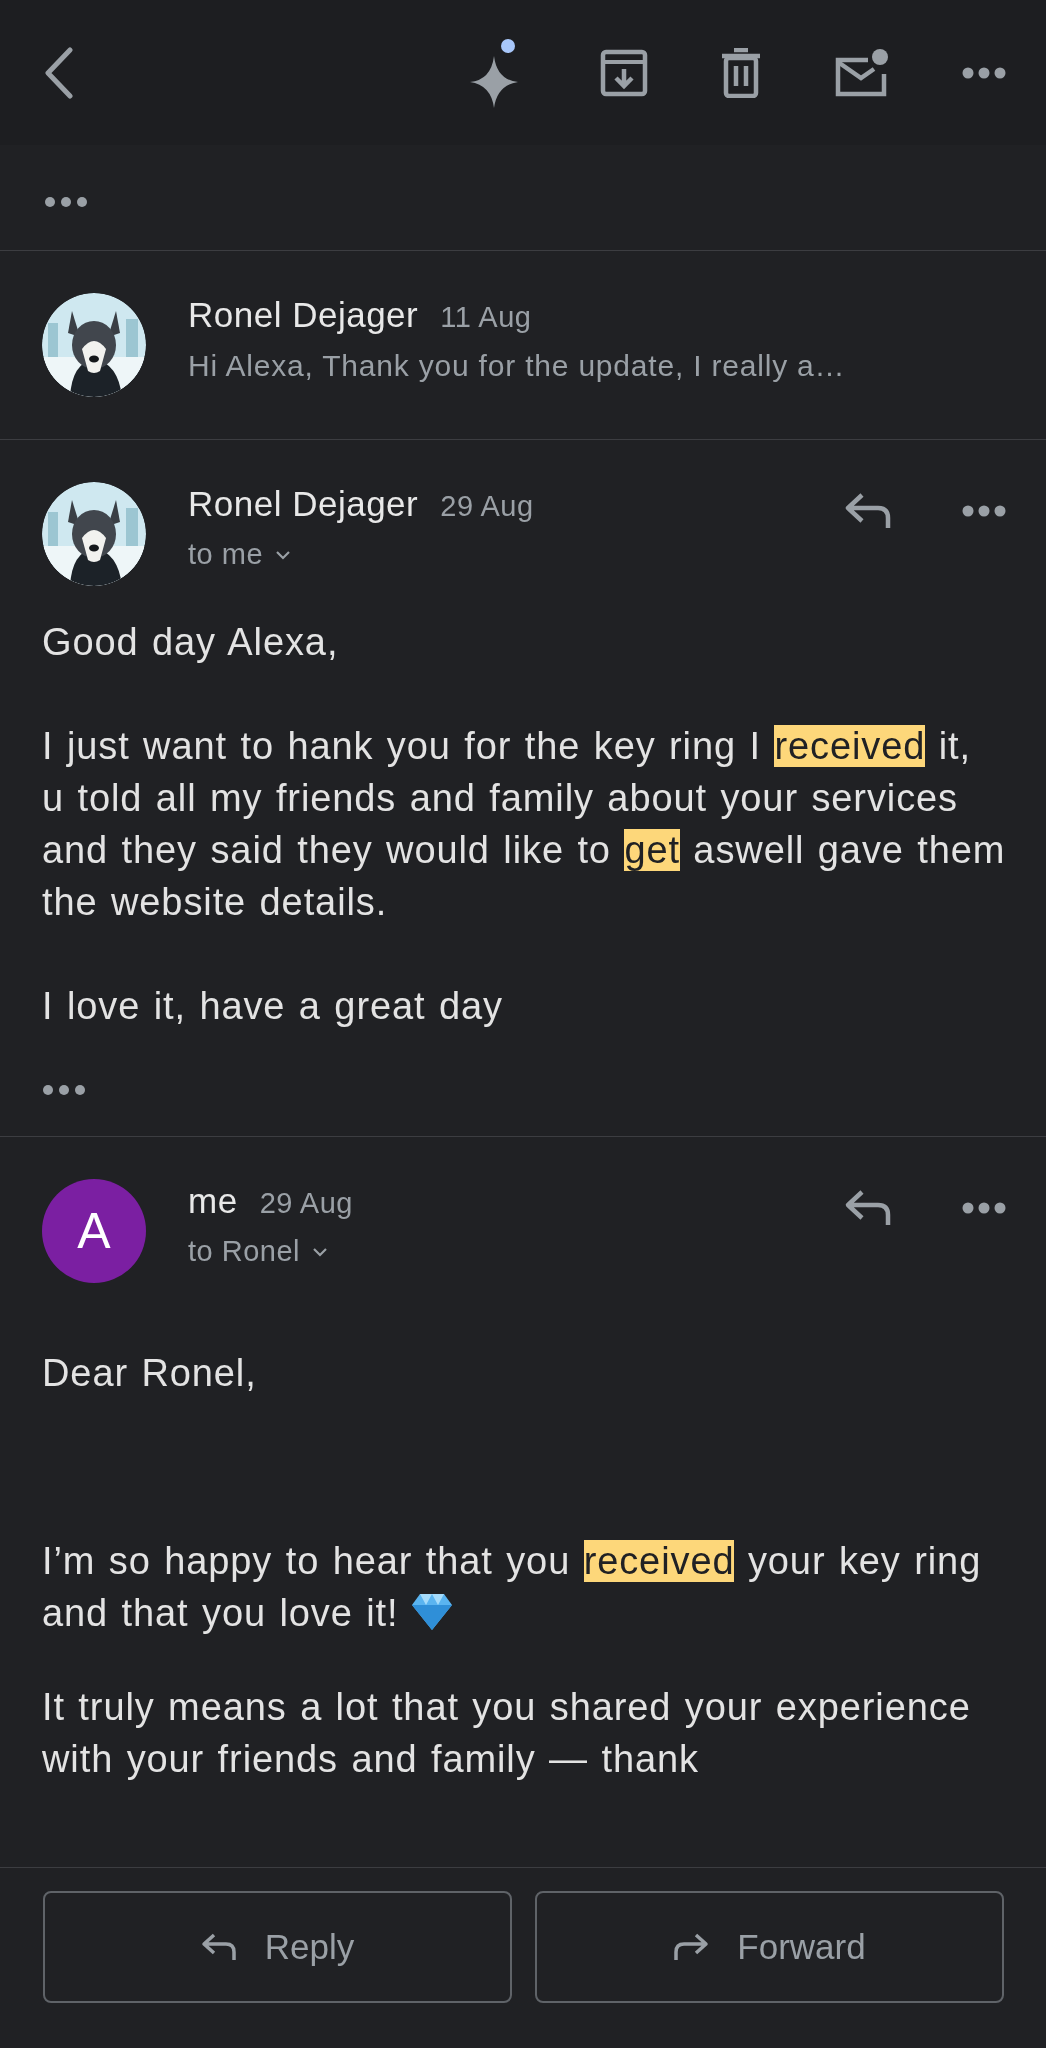 The image size is (1046, 2048). What do you see at coordinates (59, 72) in the screenshot?
I see `back-icon` at bounding box center [59, 72].